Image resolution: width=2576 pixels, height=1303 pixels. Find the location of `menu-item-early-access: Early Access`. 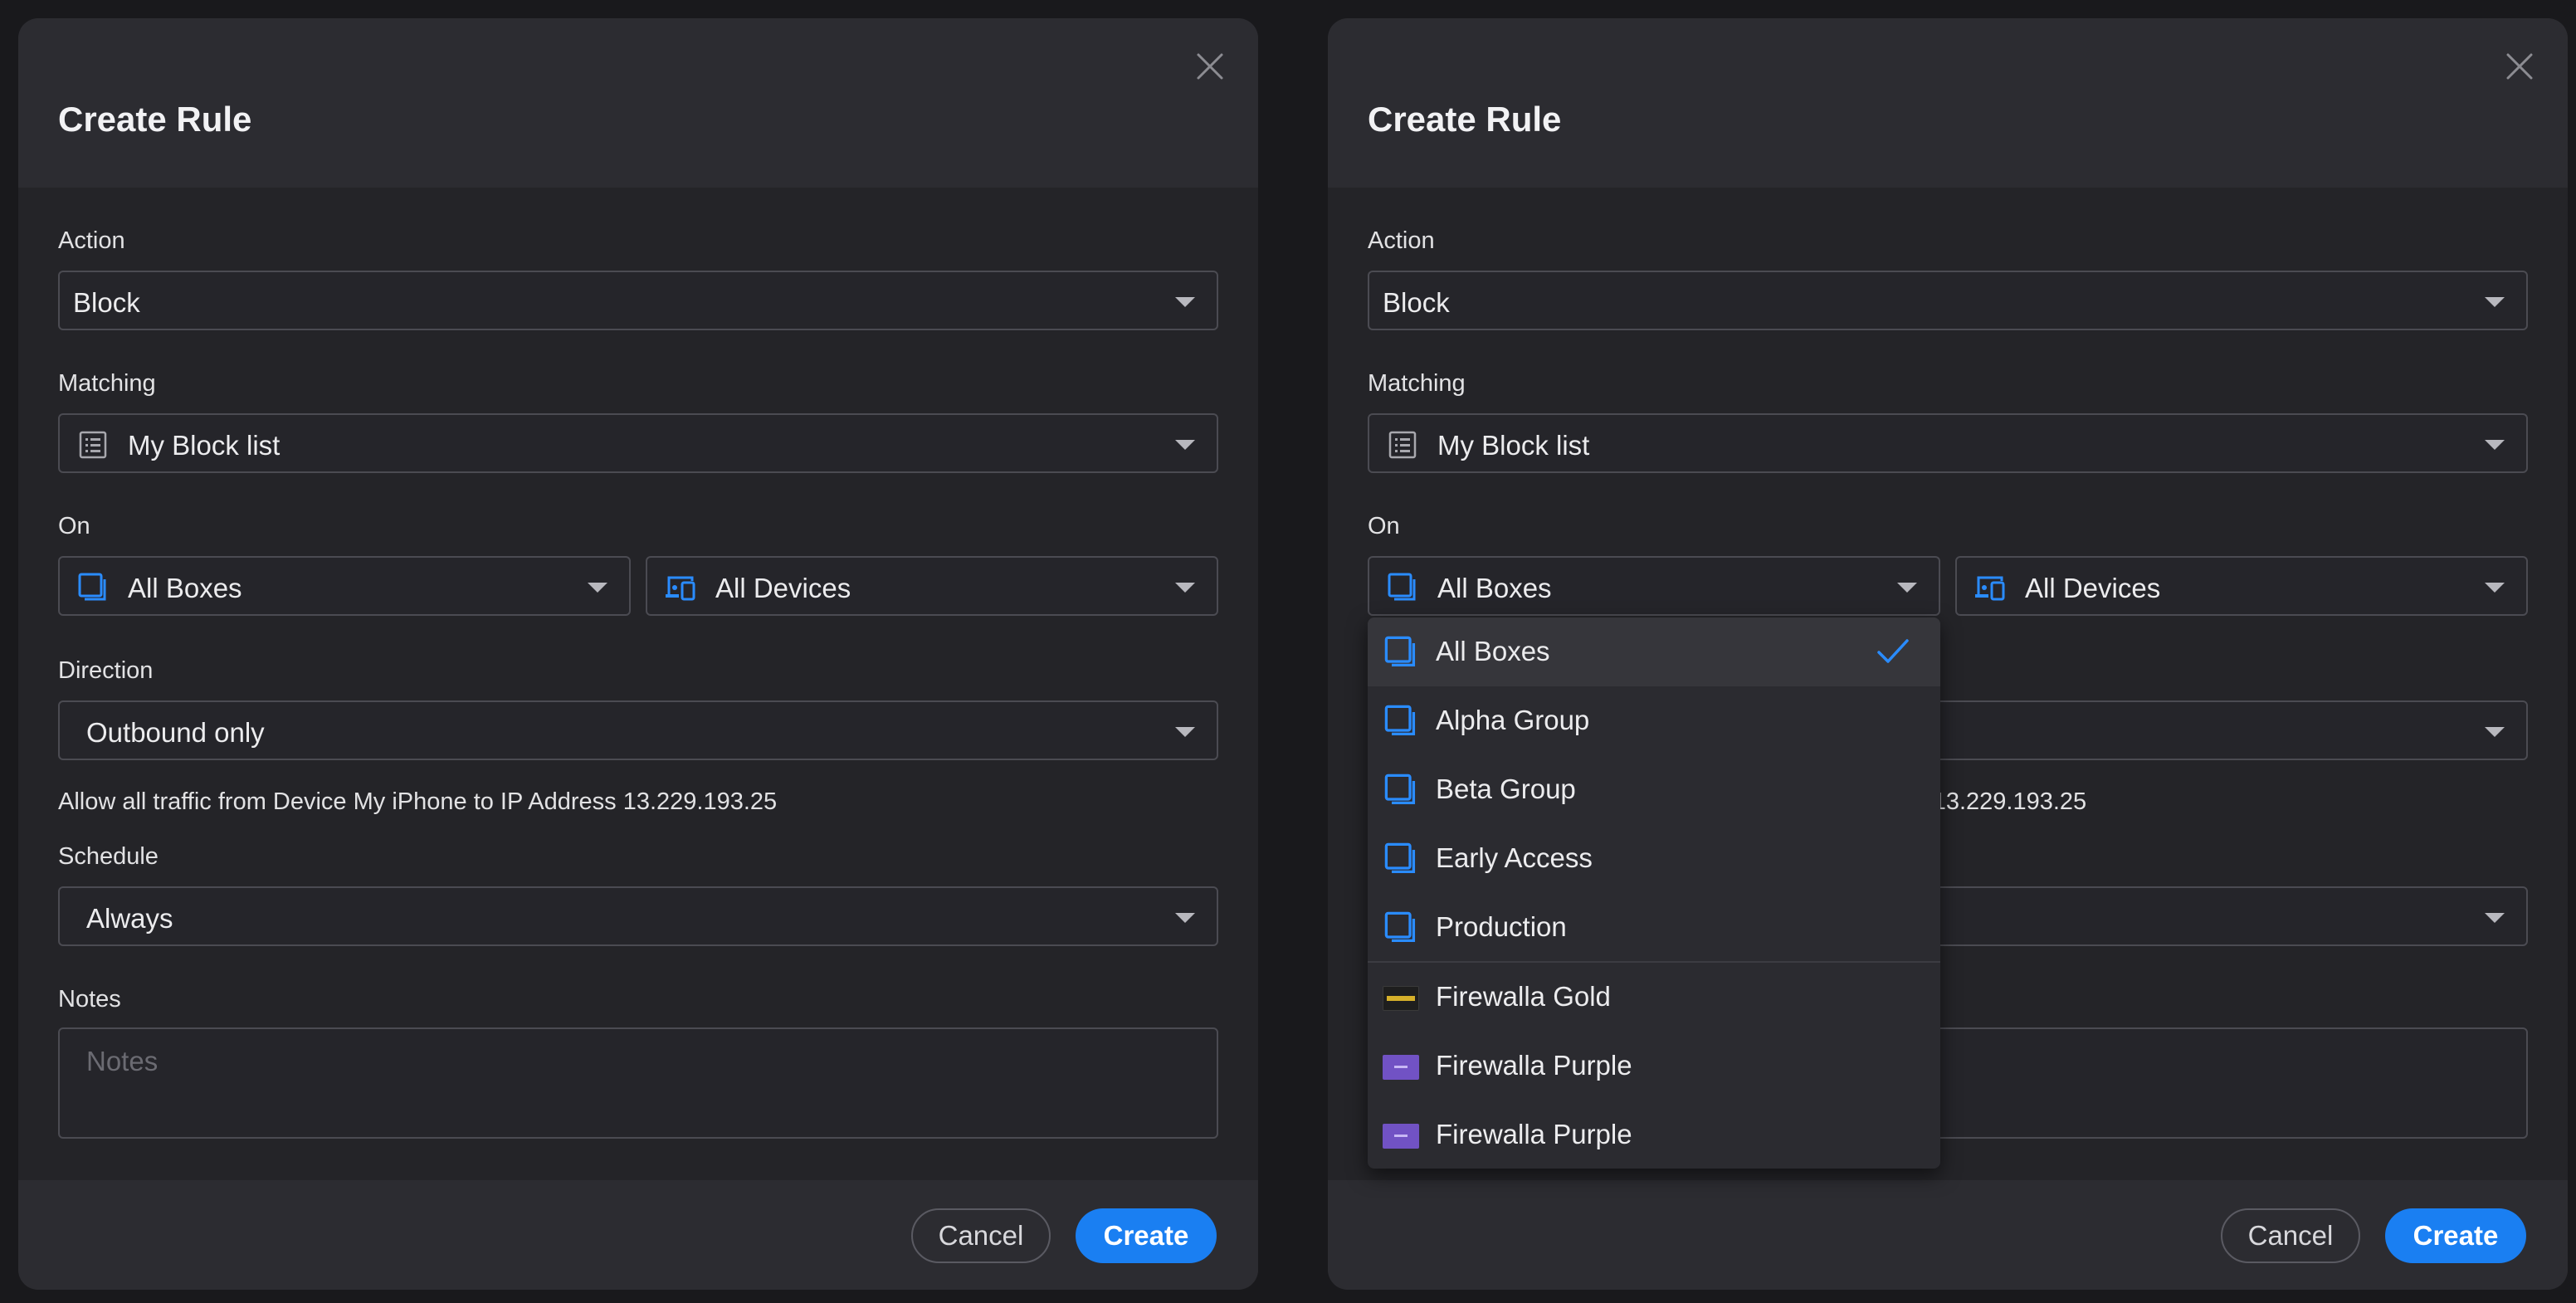

menu-item-early-access: Early Access is located at coordinates (1654, 859).